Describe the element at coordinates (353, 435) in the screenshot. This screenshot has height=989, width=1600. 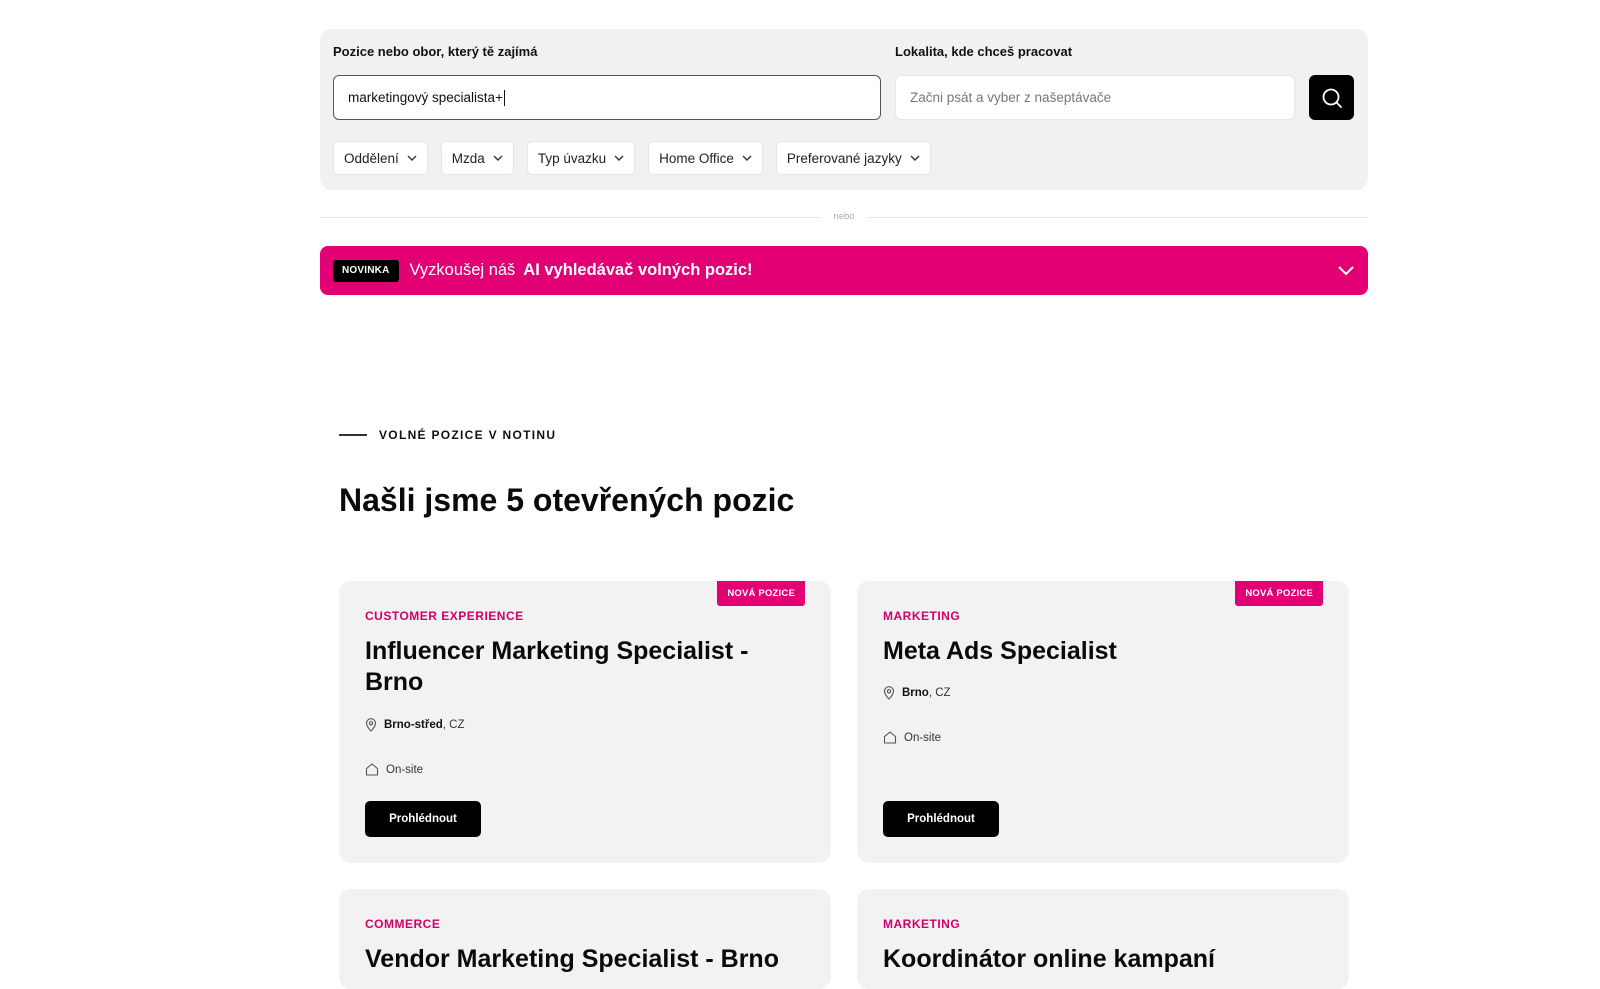
I see `eyebrow-rule` at that location.